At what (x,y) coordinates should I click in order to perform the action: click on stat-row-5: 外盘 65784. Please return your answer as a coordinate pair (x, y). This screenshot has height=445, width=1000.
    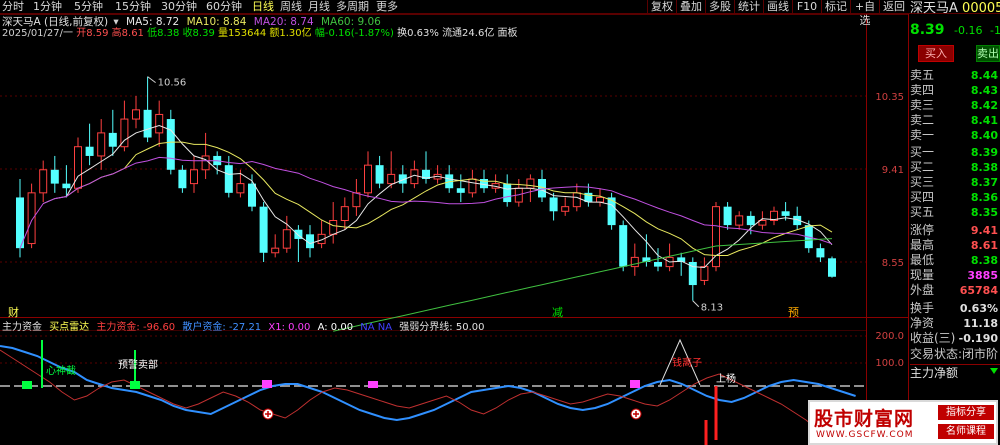
    Looking at the image, I should click on (955, 290).